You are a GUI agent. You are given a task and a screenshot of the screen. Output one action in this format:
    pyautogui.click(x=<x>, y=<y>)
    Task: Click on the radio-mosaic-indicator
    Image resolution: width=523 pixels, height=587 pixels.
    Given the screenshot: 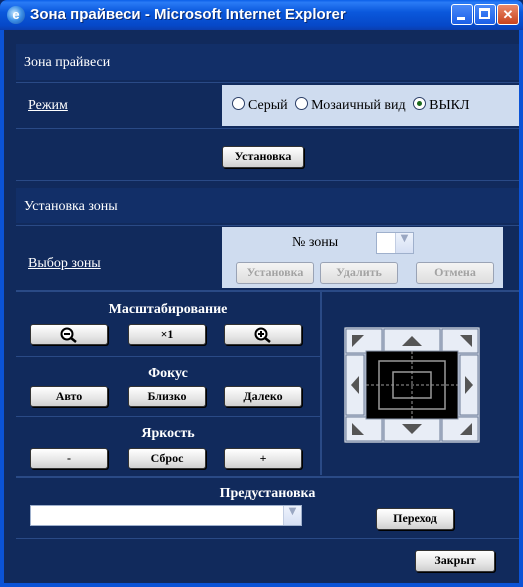 What is the action you would take?
    pyautogui.click(x=302, y=103)
    